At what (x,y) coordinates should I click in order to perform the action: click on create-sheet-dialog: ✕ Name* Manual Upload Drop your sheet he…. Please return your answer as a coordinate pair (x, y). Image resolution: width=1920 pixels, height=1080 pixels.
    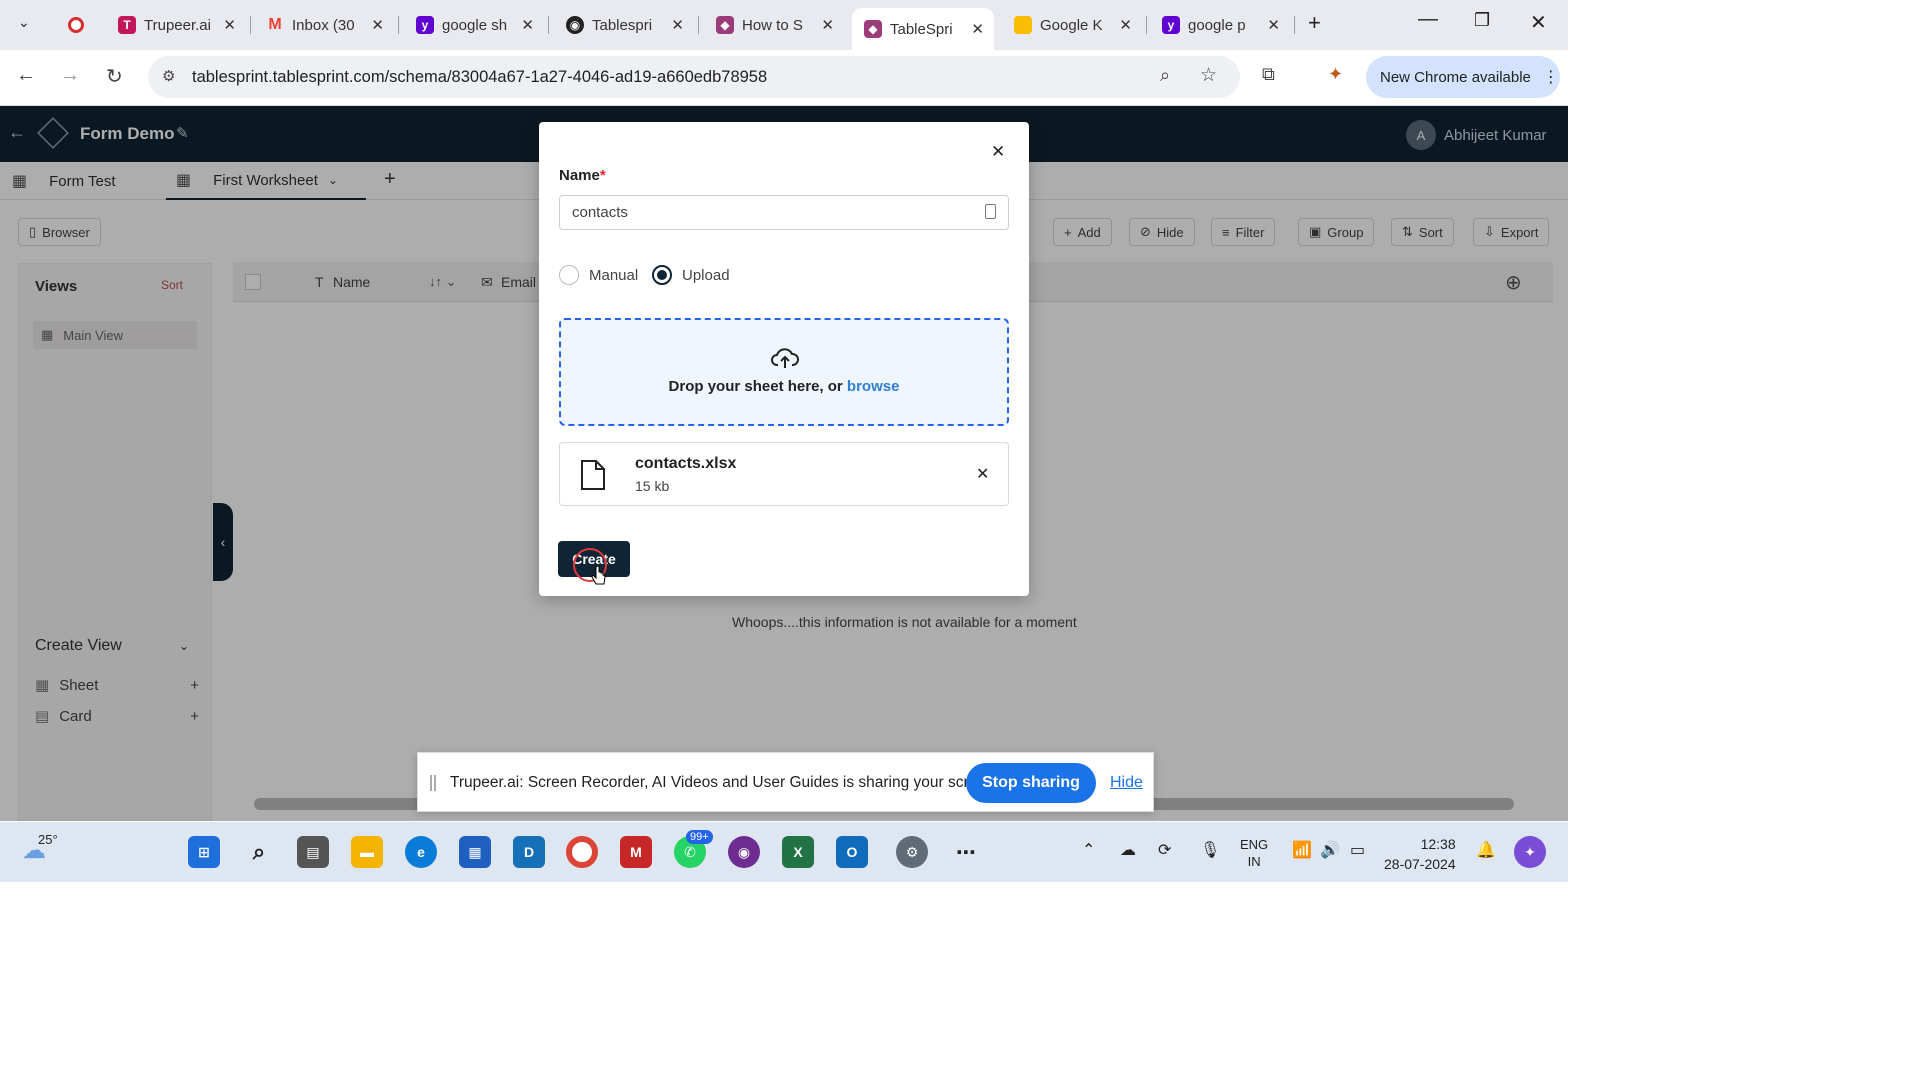
    Looking at the image, I should click on (784, 359).